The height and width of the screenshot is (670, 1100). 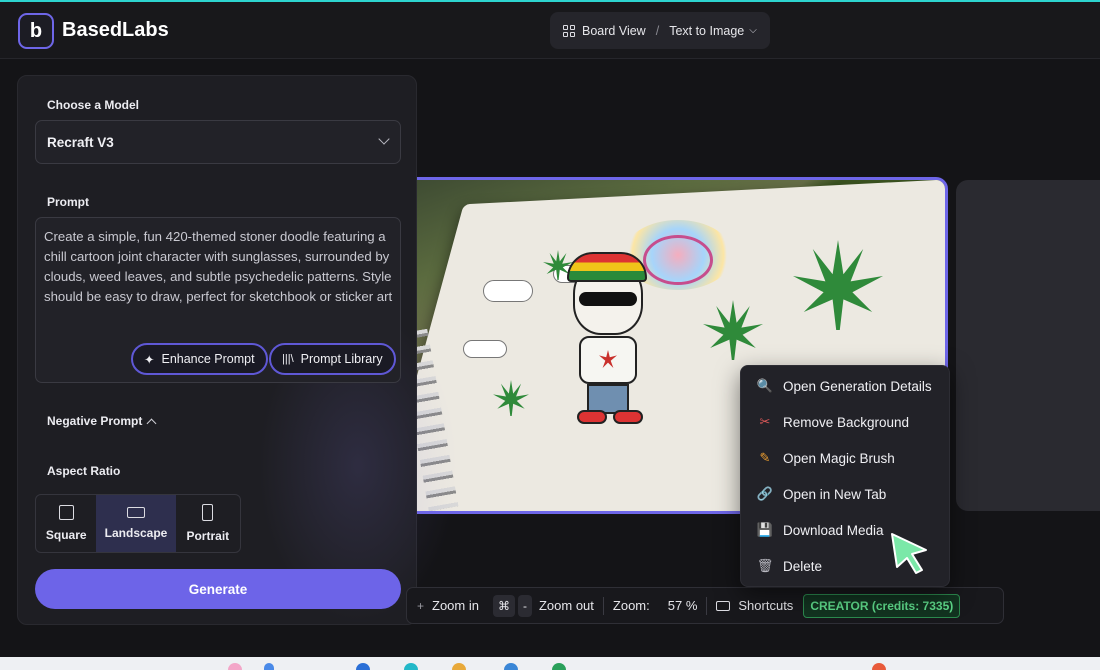 I want to click on model-label: Choose a Model, so click(x=93, y=105).